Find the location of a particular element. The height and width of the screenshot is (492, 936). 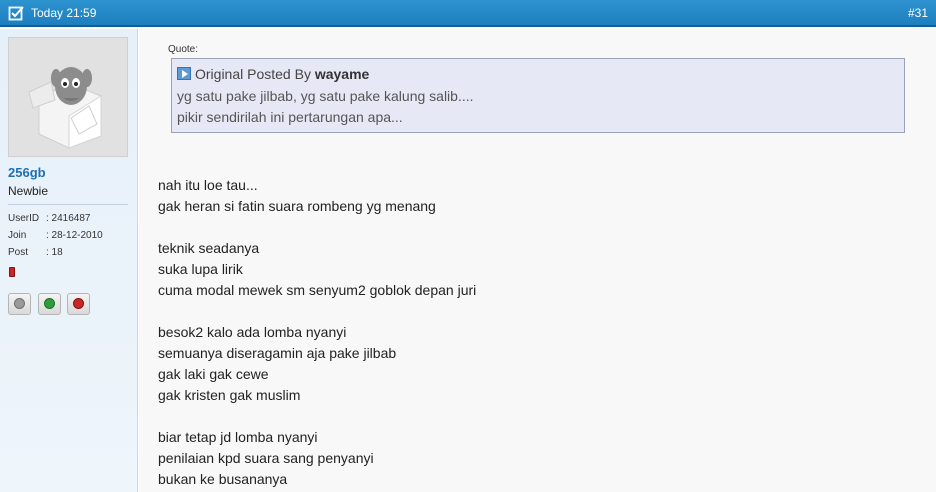

username-link: 256gb is located at coordinates (27, 172).